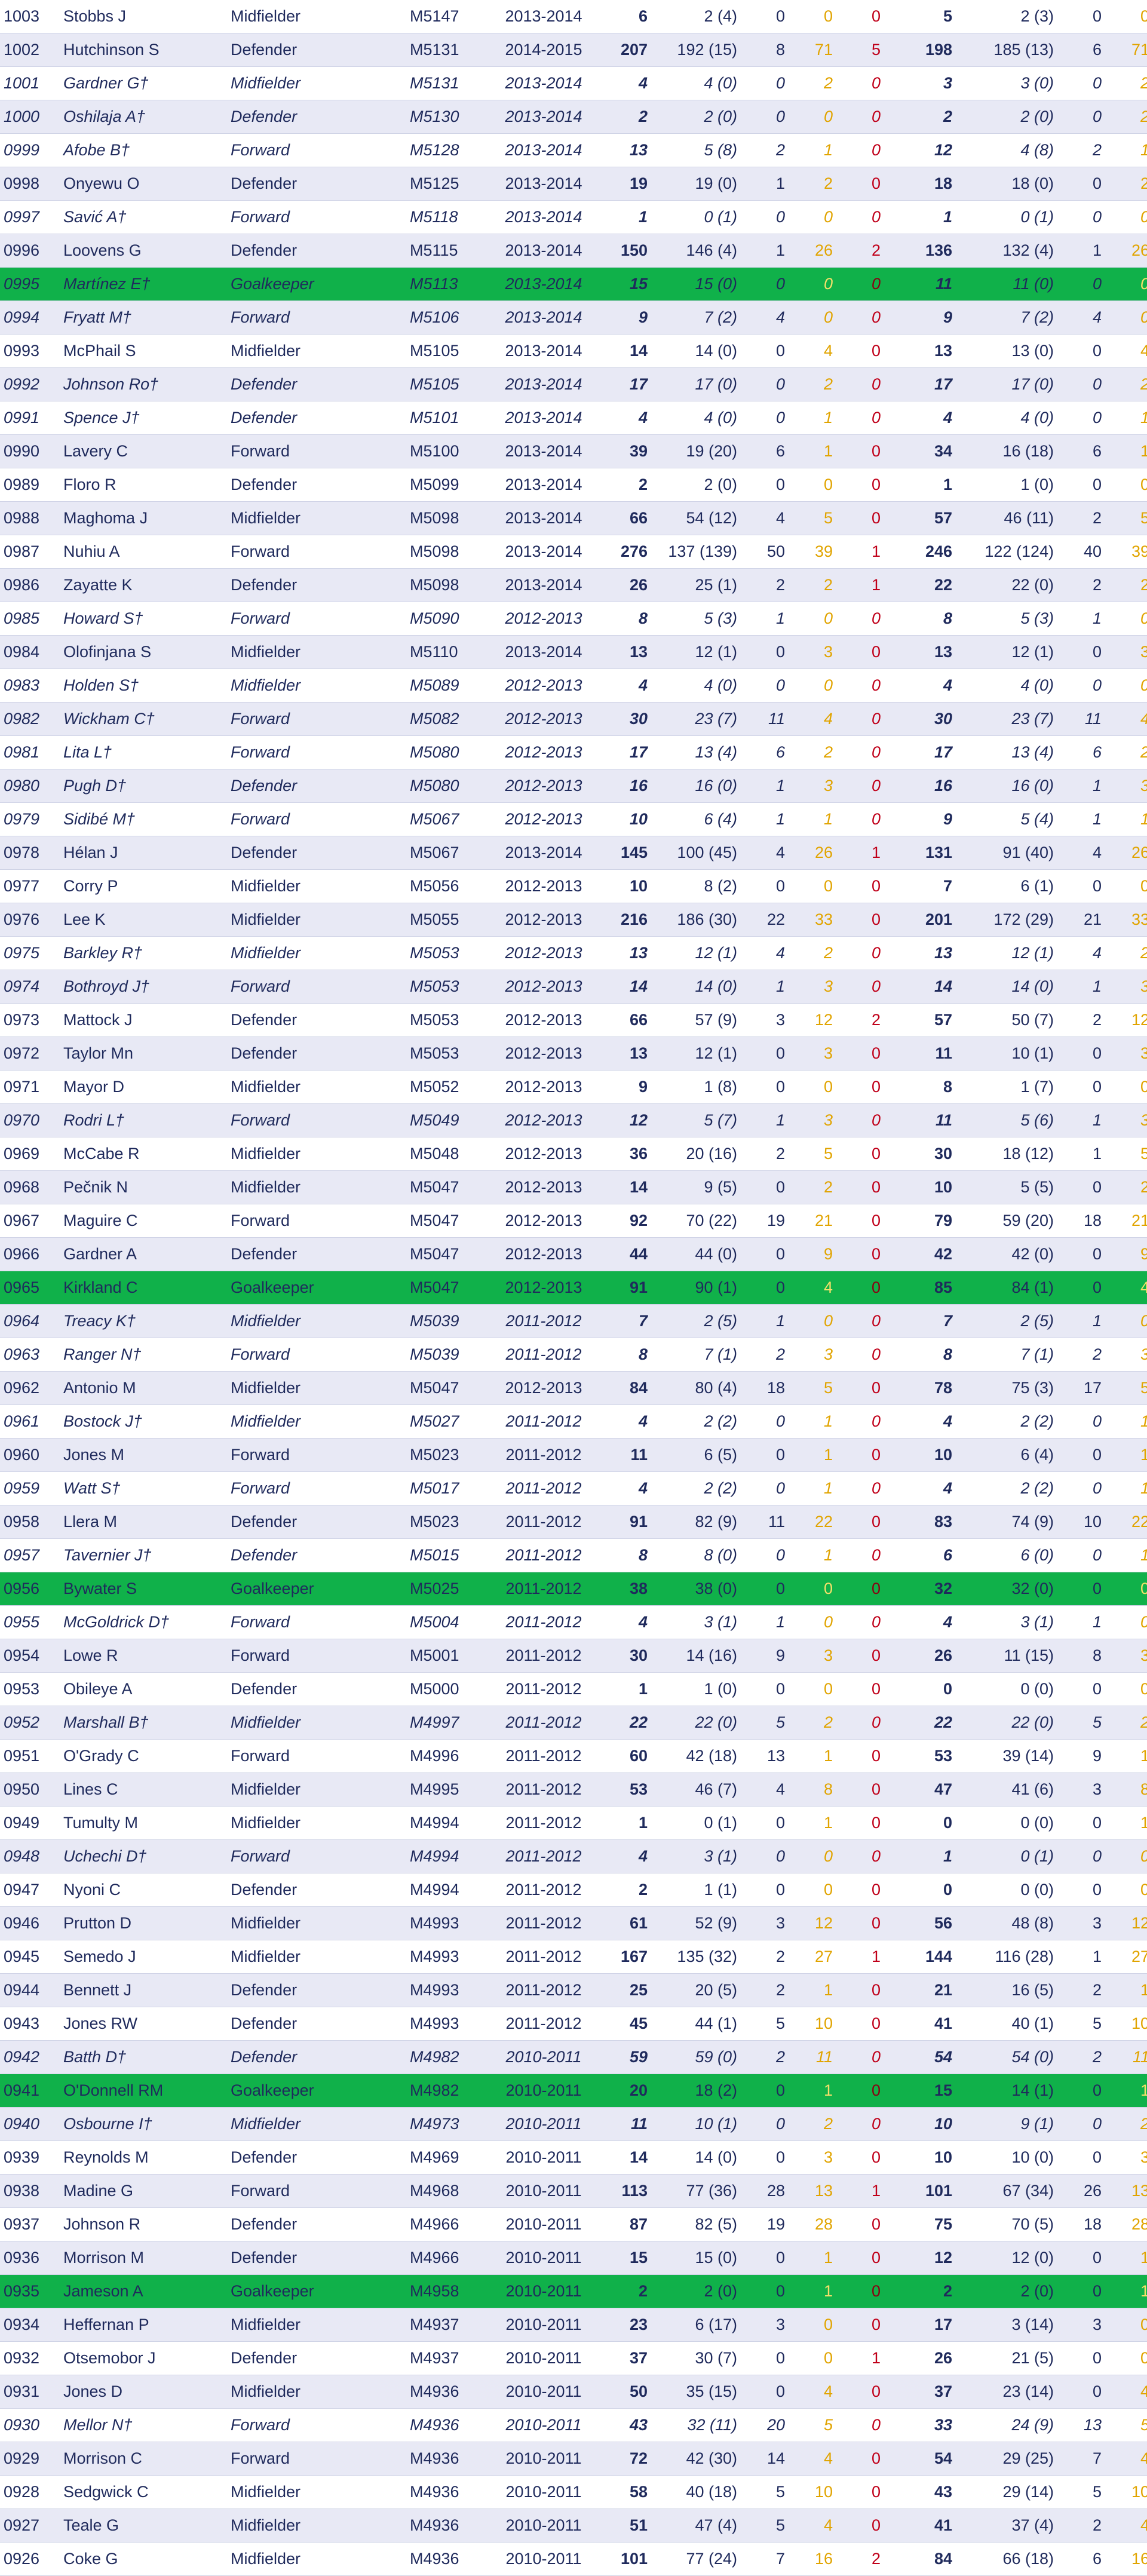 The image size is (1147, 2576). What do you see at coordinates (143, 786) in the screenshot?
I see `player-name: Pugh D†` at bounding box center [143, 786].